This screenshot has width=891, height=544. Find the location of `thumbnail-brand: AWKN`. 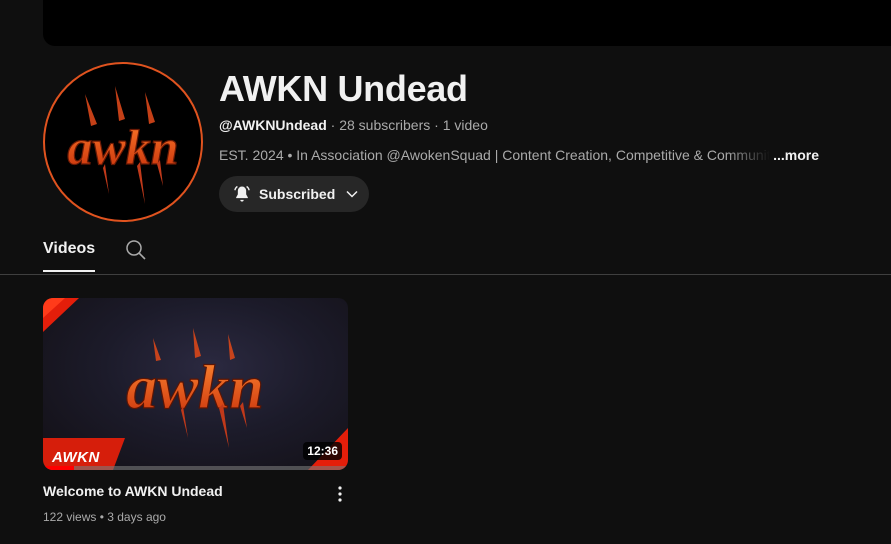

thumbnail-brand: AWKN is located at coordinates (76, 457).